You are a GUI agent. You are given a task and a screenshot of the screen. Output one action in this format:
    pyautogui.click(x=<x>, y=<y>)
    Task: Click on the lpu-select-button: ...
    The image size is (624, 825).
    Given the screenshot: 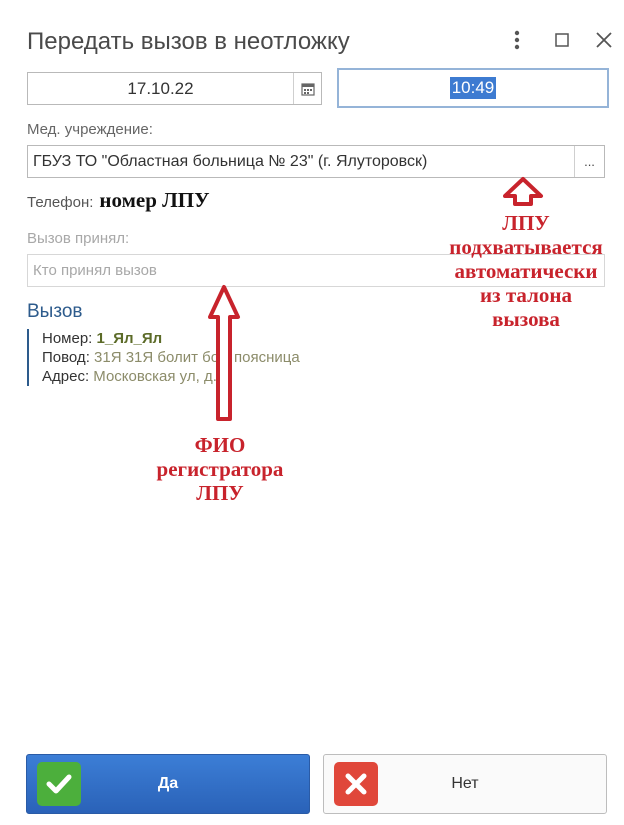 What is the action you would take?
    pyautogui.click(x=589, y=161)
    